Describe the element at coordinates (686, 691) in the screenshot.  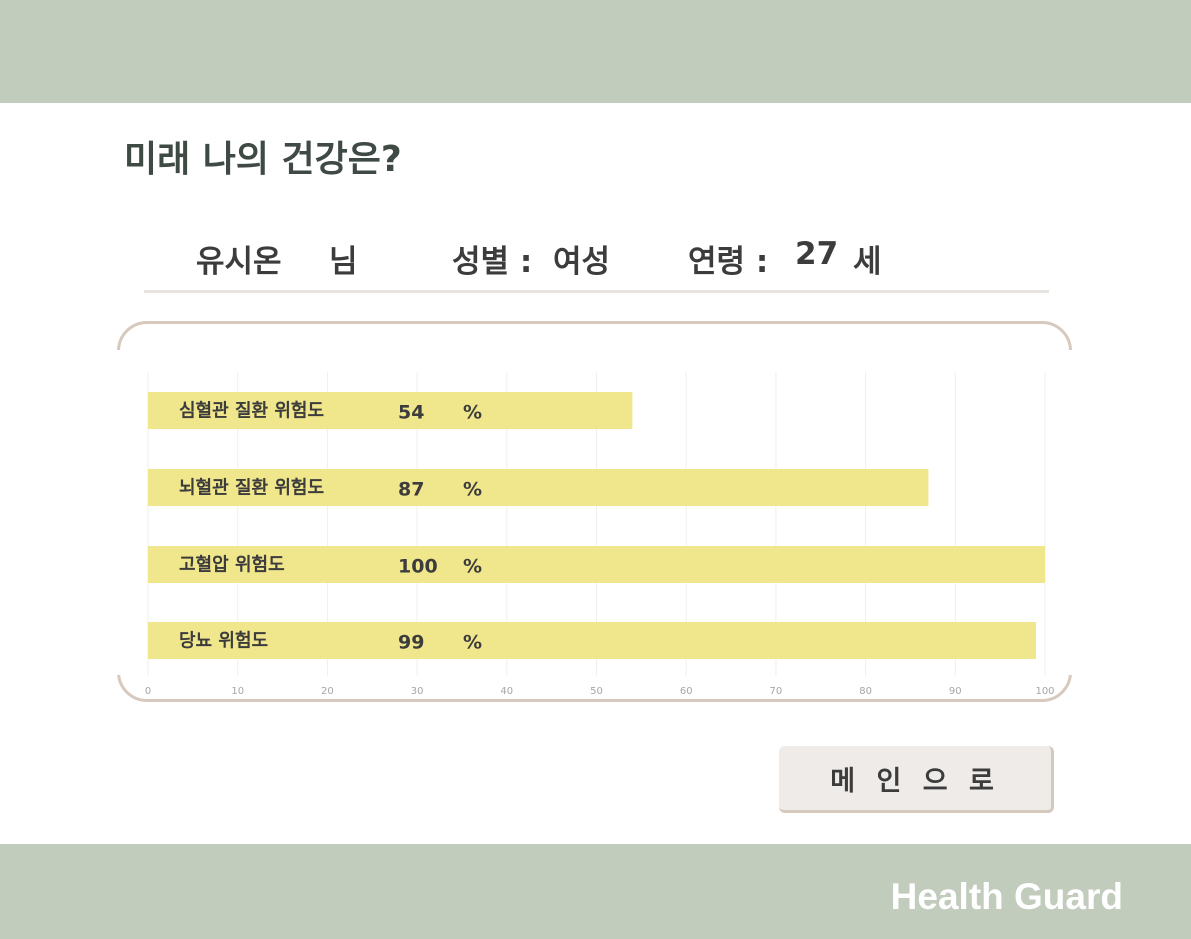
I see `x-tick-label-60: 60` at that location.